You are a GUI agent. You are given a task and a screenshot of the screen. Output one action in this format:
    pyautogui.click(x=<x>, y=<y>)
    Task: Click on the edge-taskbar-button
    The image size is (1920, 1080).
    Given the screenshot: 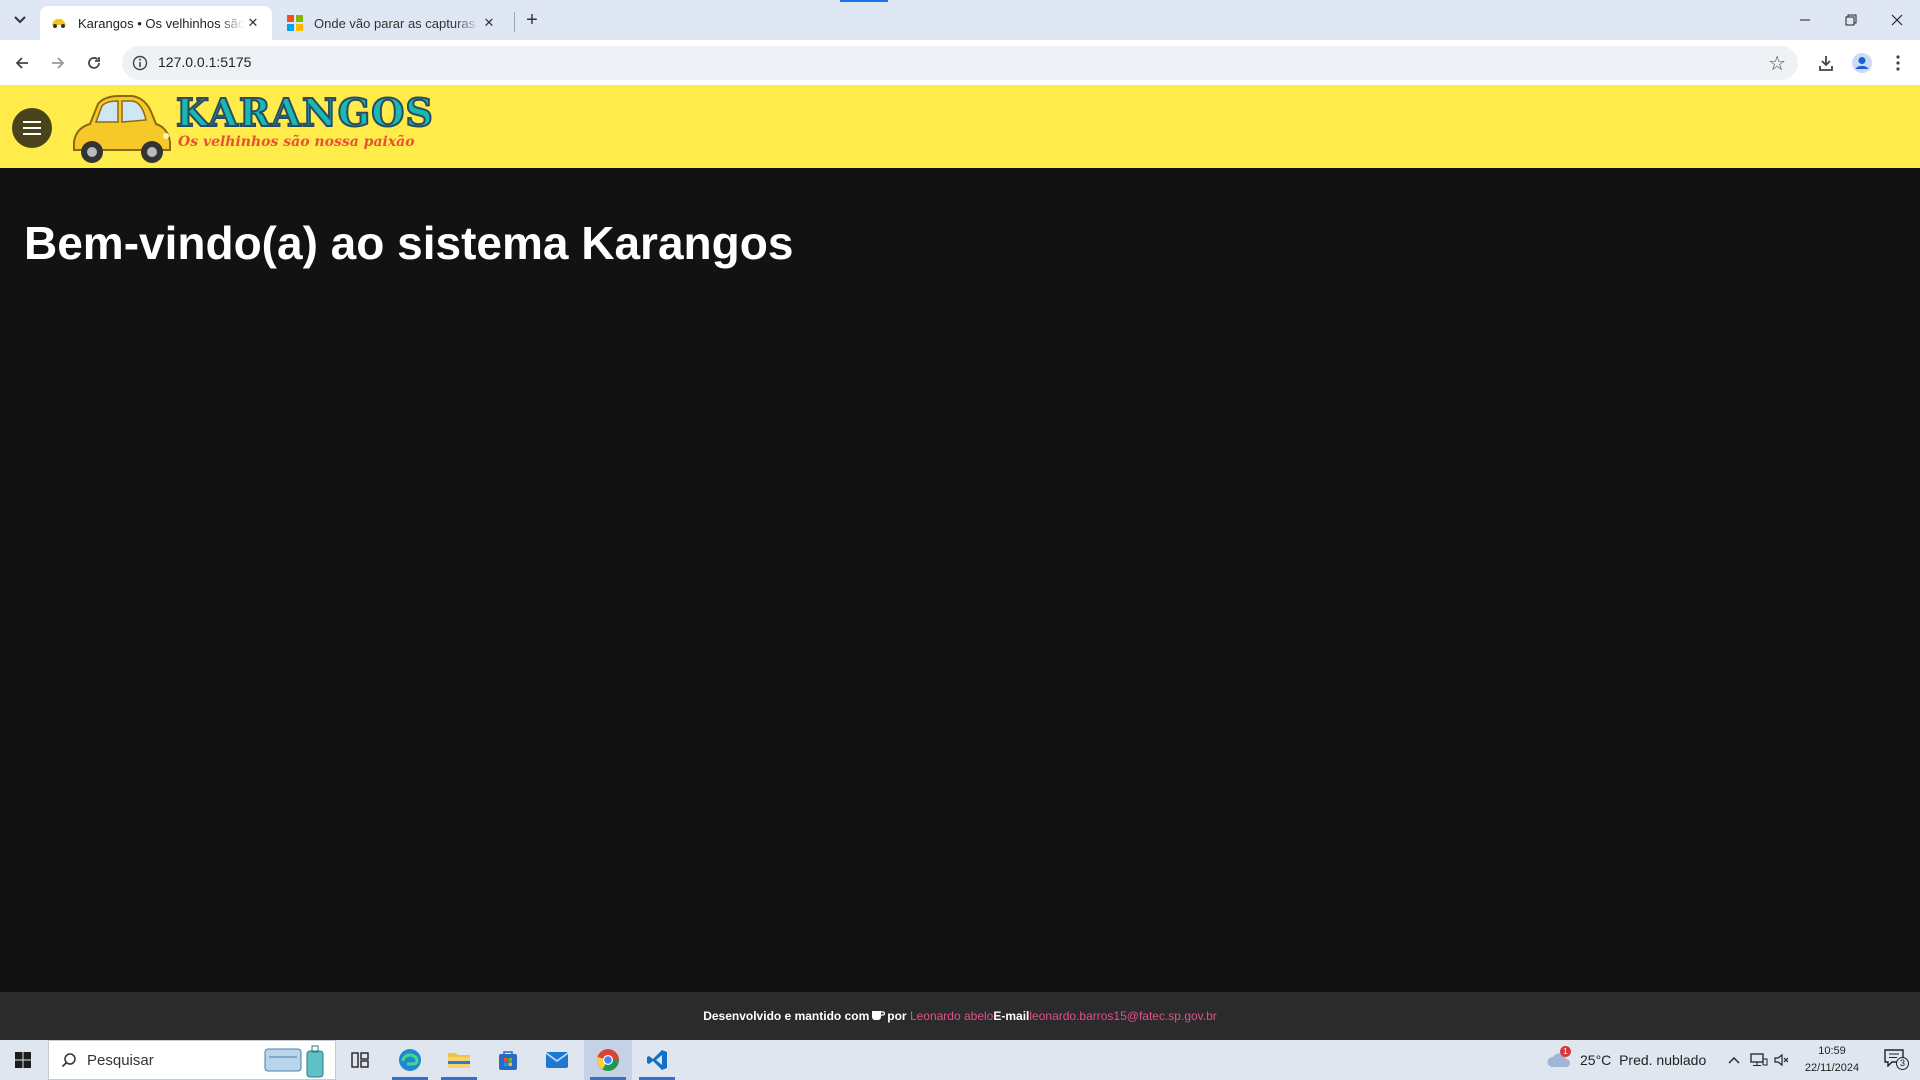 What is the action you would take?
    pyautogui.click(x=410, y=1060)
    